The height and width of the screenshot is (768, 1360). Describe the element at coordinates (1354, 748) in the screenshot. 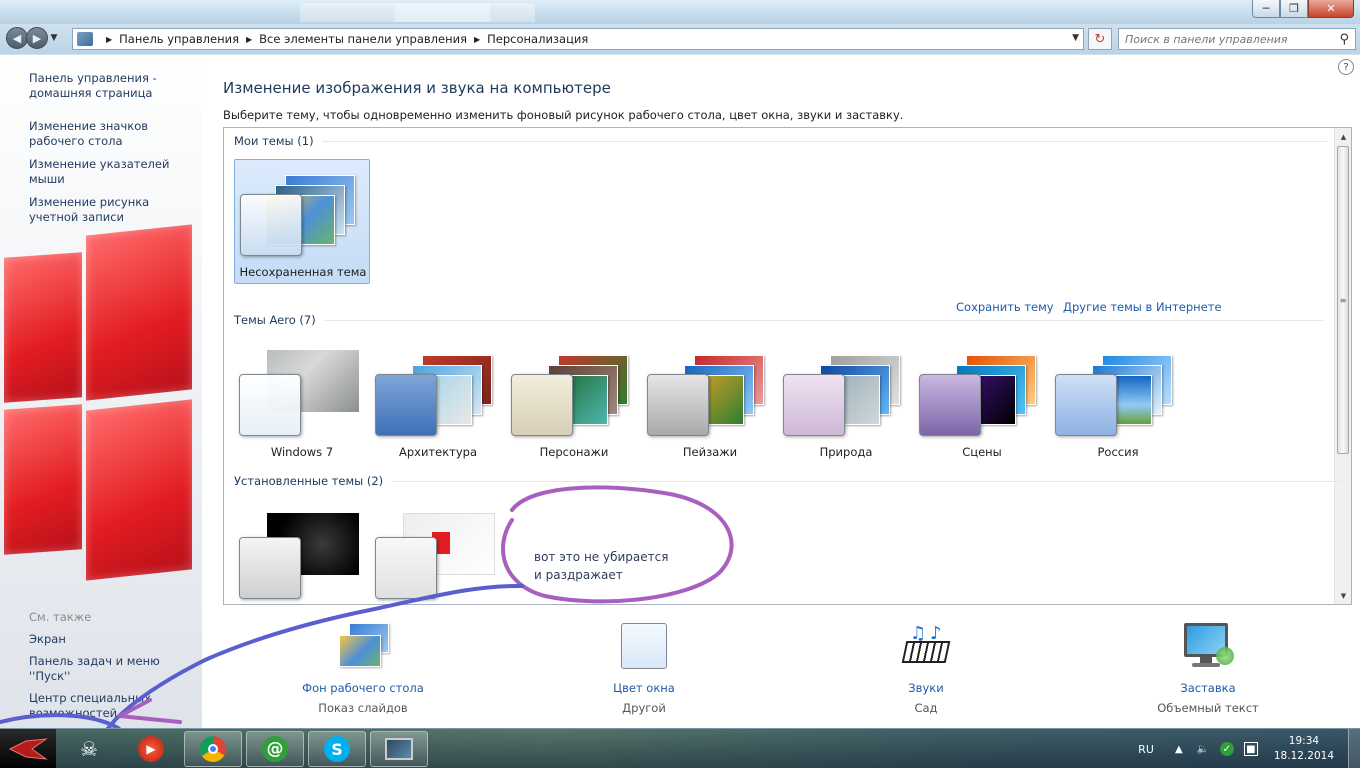

I see `show-desktop-button` at that location.